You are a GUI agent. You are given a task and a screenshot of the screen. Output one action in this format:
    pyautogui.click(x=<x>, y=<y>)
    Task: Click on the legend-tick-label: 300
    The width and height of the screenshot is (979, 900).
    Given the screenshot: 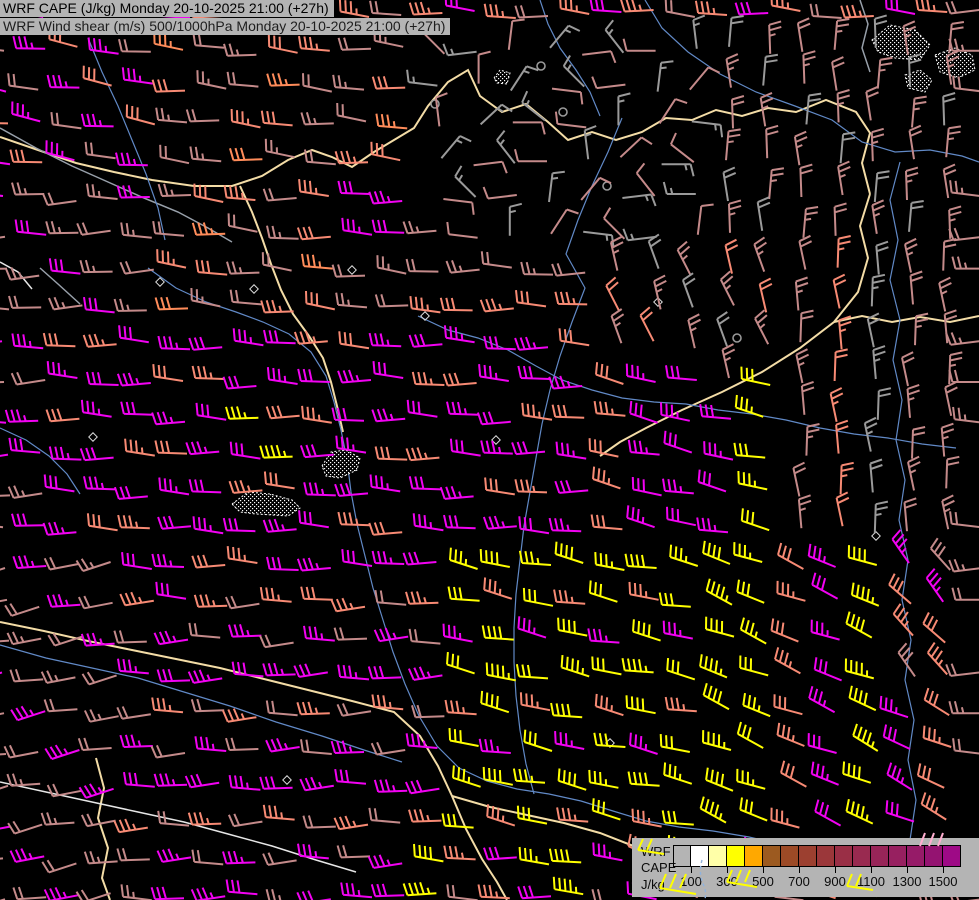 What is the action you would take?
    pyautogui.click(x=727, y=881)
    